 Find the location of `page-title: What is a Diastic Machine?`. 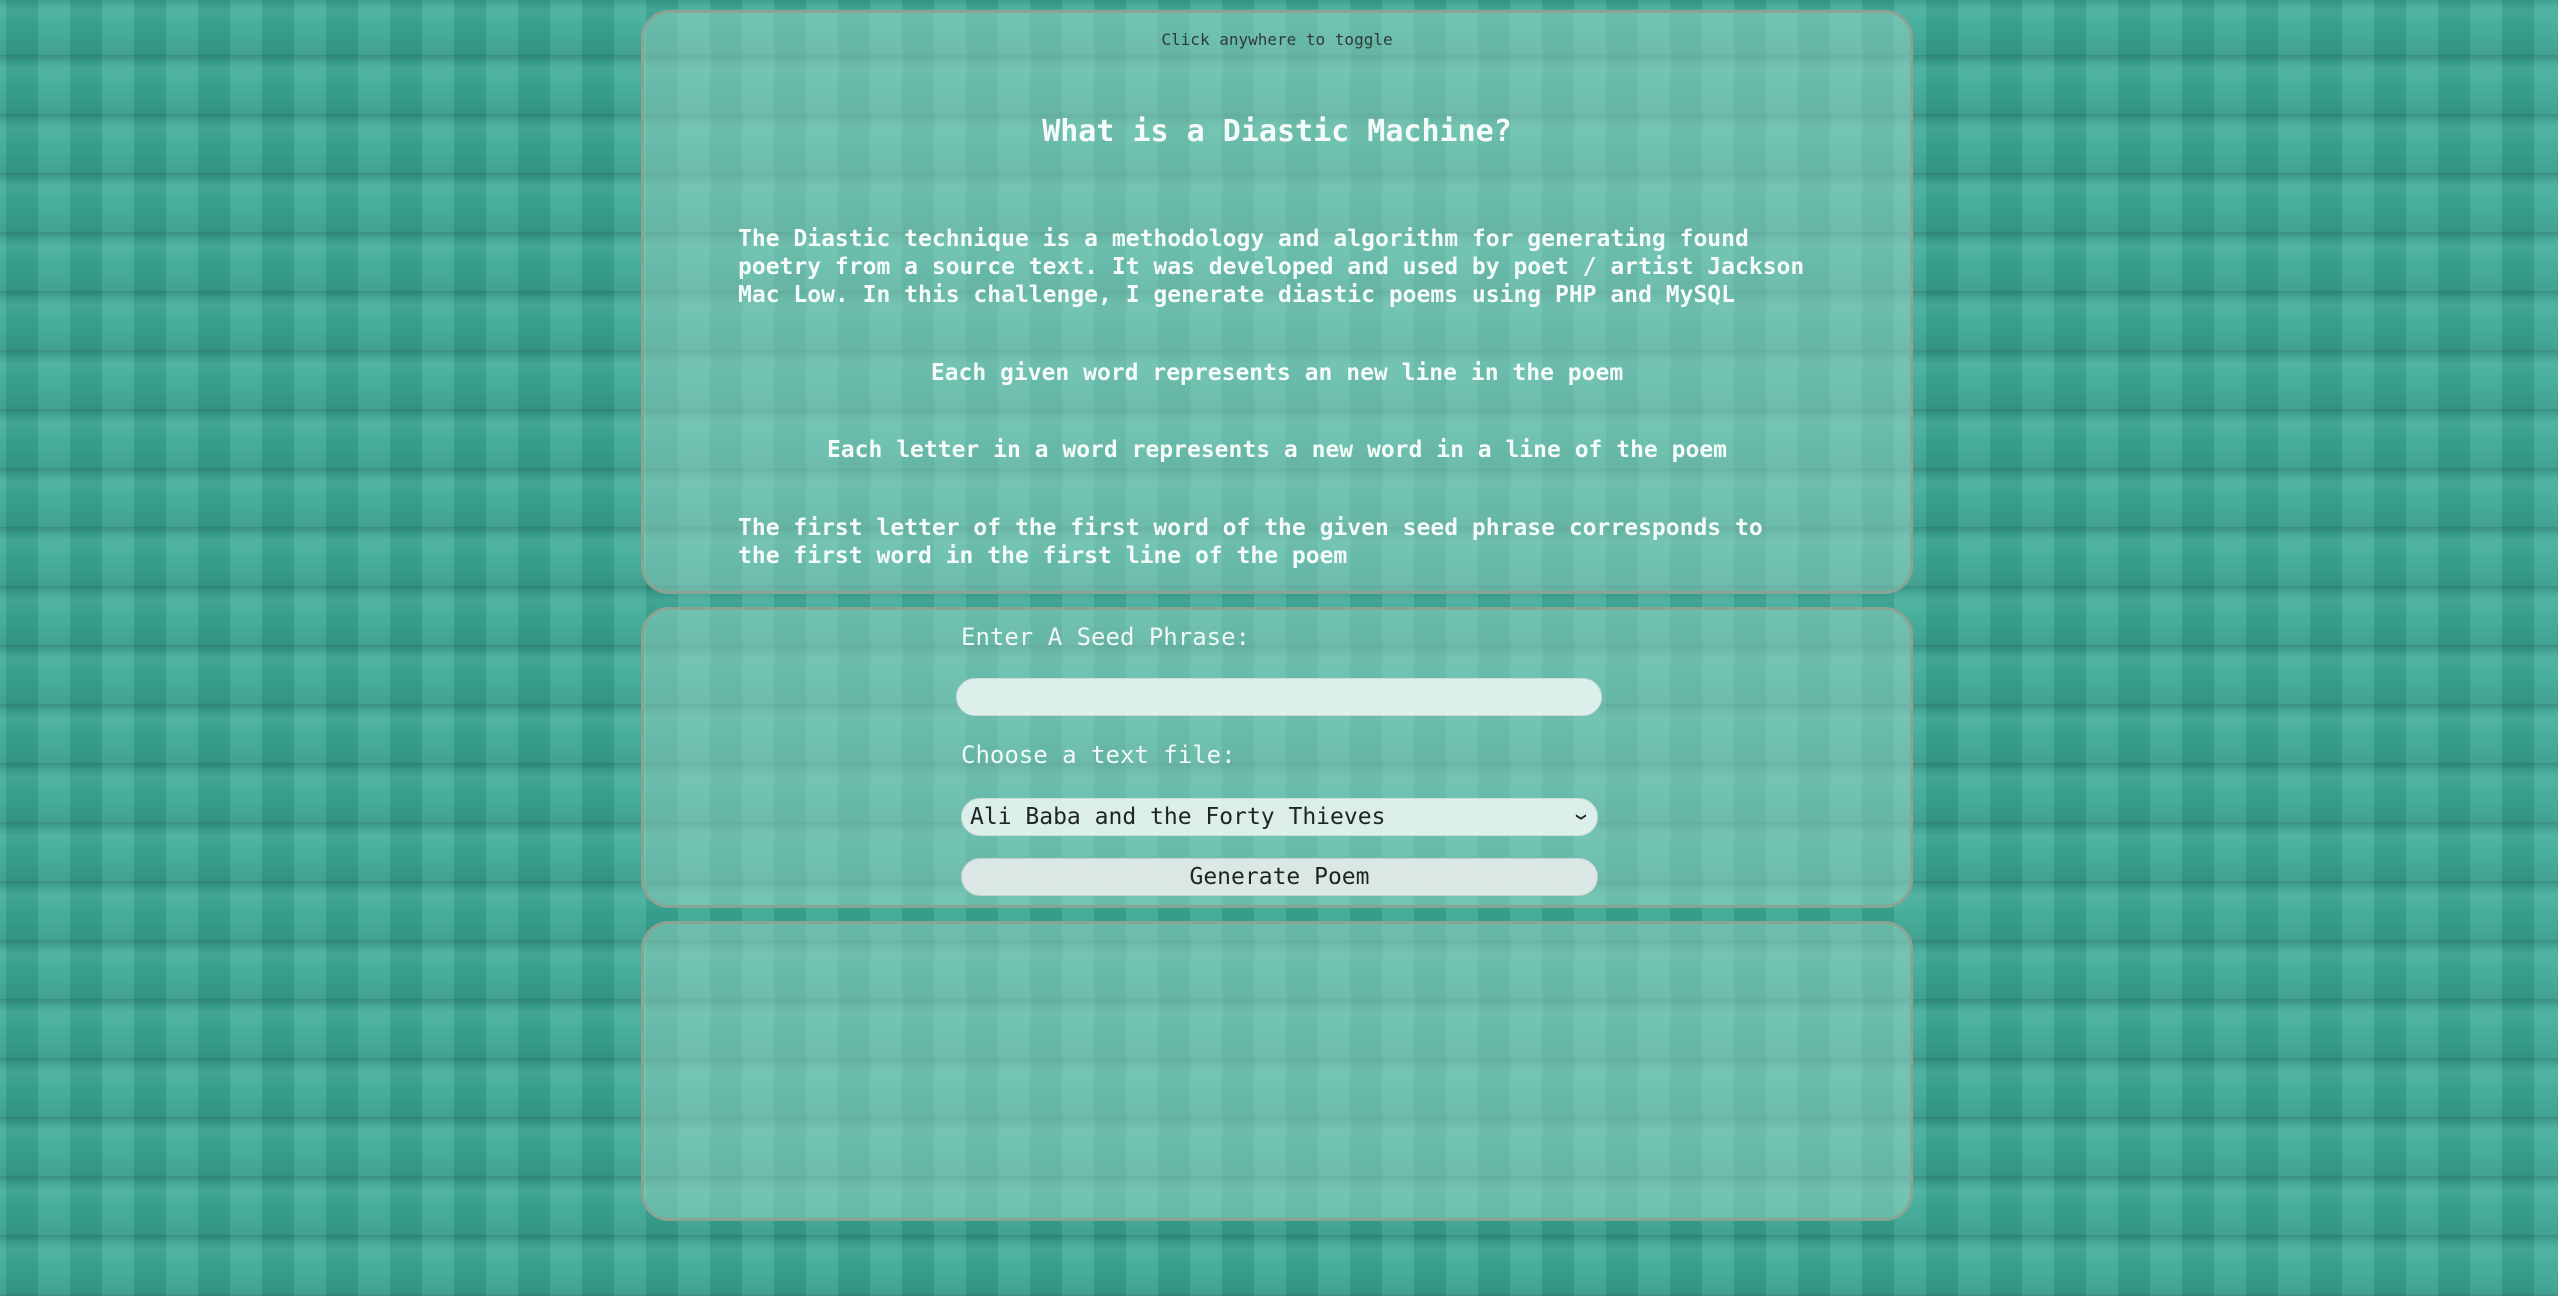

page-title: What is a Diastic Machine? is located at coordinates (1277, 131).